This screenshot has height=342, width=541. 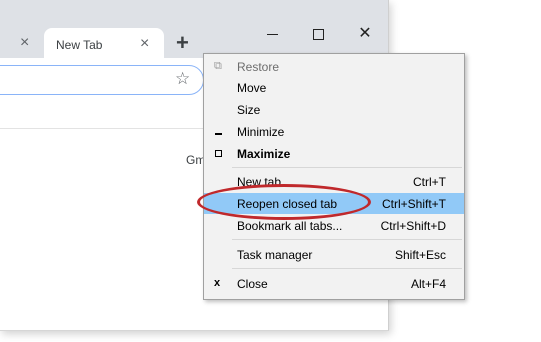 What do you see at coordinates (220, 153) in the screenshot?
I see `maximize-icon` at bounding box center [220, 153].